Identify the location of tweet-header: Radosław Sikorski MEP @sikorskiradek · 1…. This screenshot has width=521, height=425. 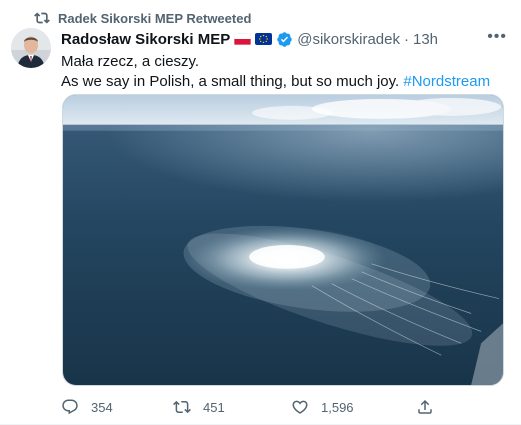
(249, 39).